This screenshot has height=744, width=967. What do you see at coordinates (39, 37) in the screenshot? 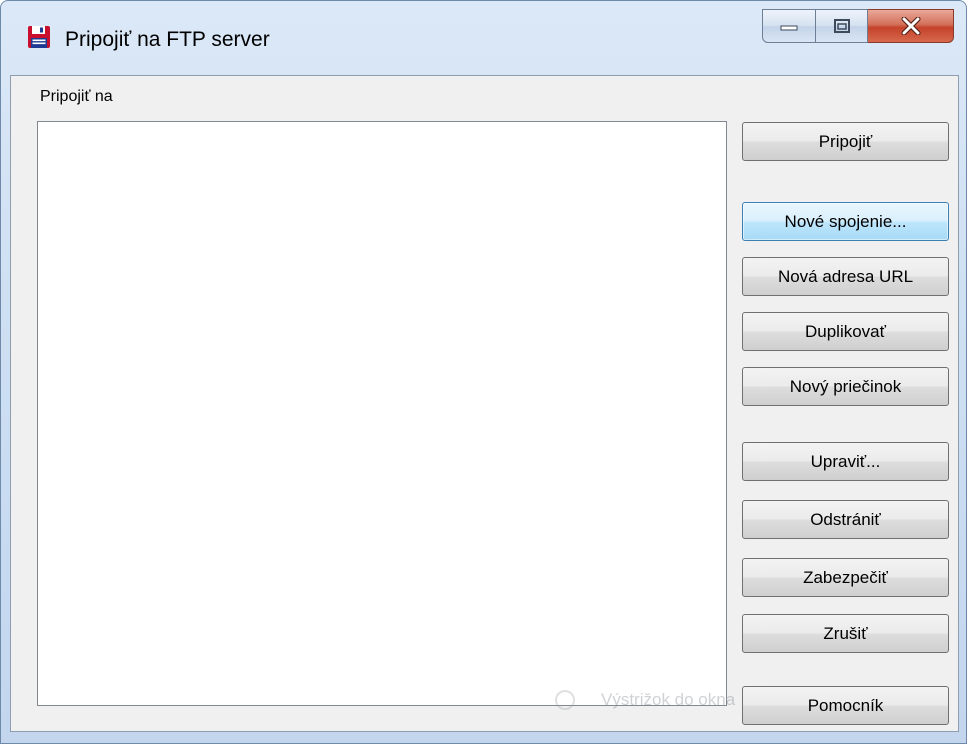
I see `floppy-disk-icon` at bounding box center [39, 37].